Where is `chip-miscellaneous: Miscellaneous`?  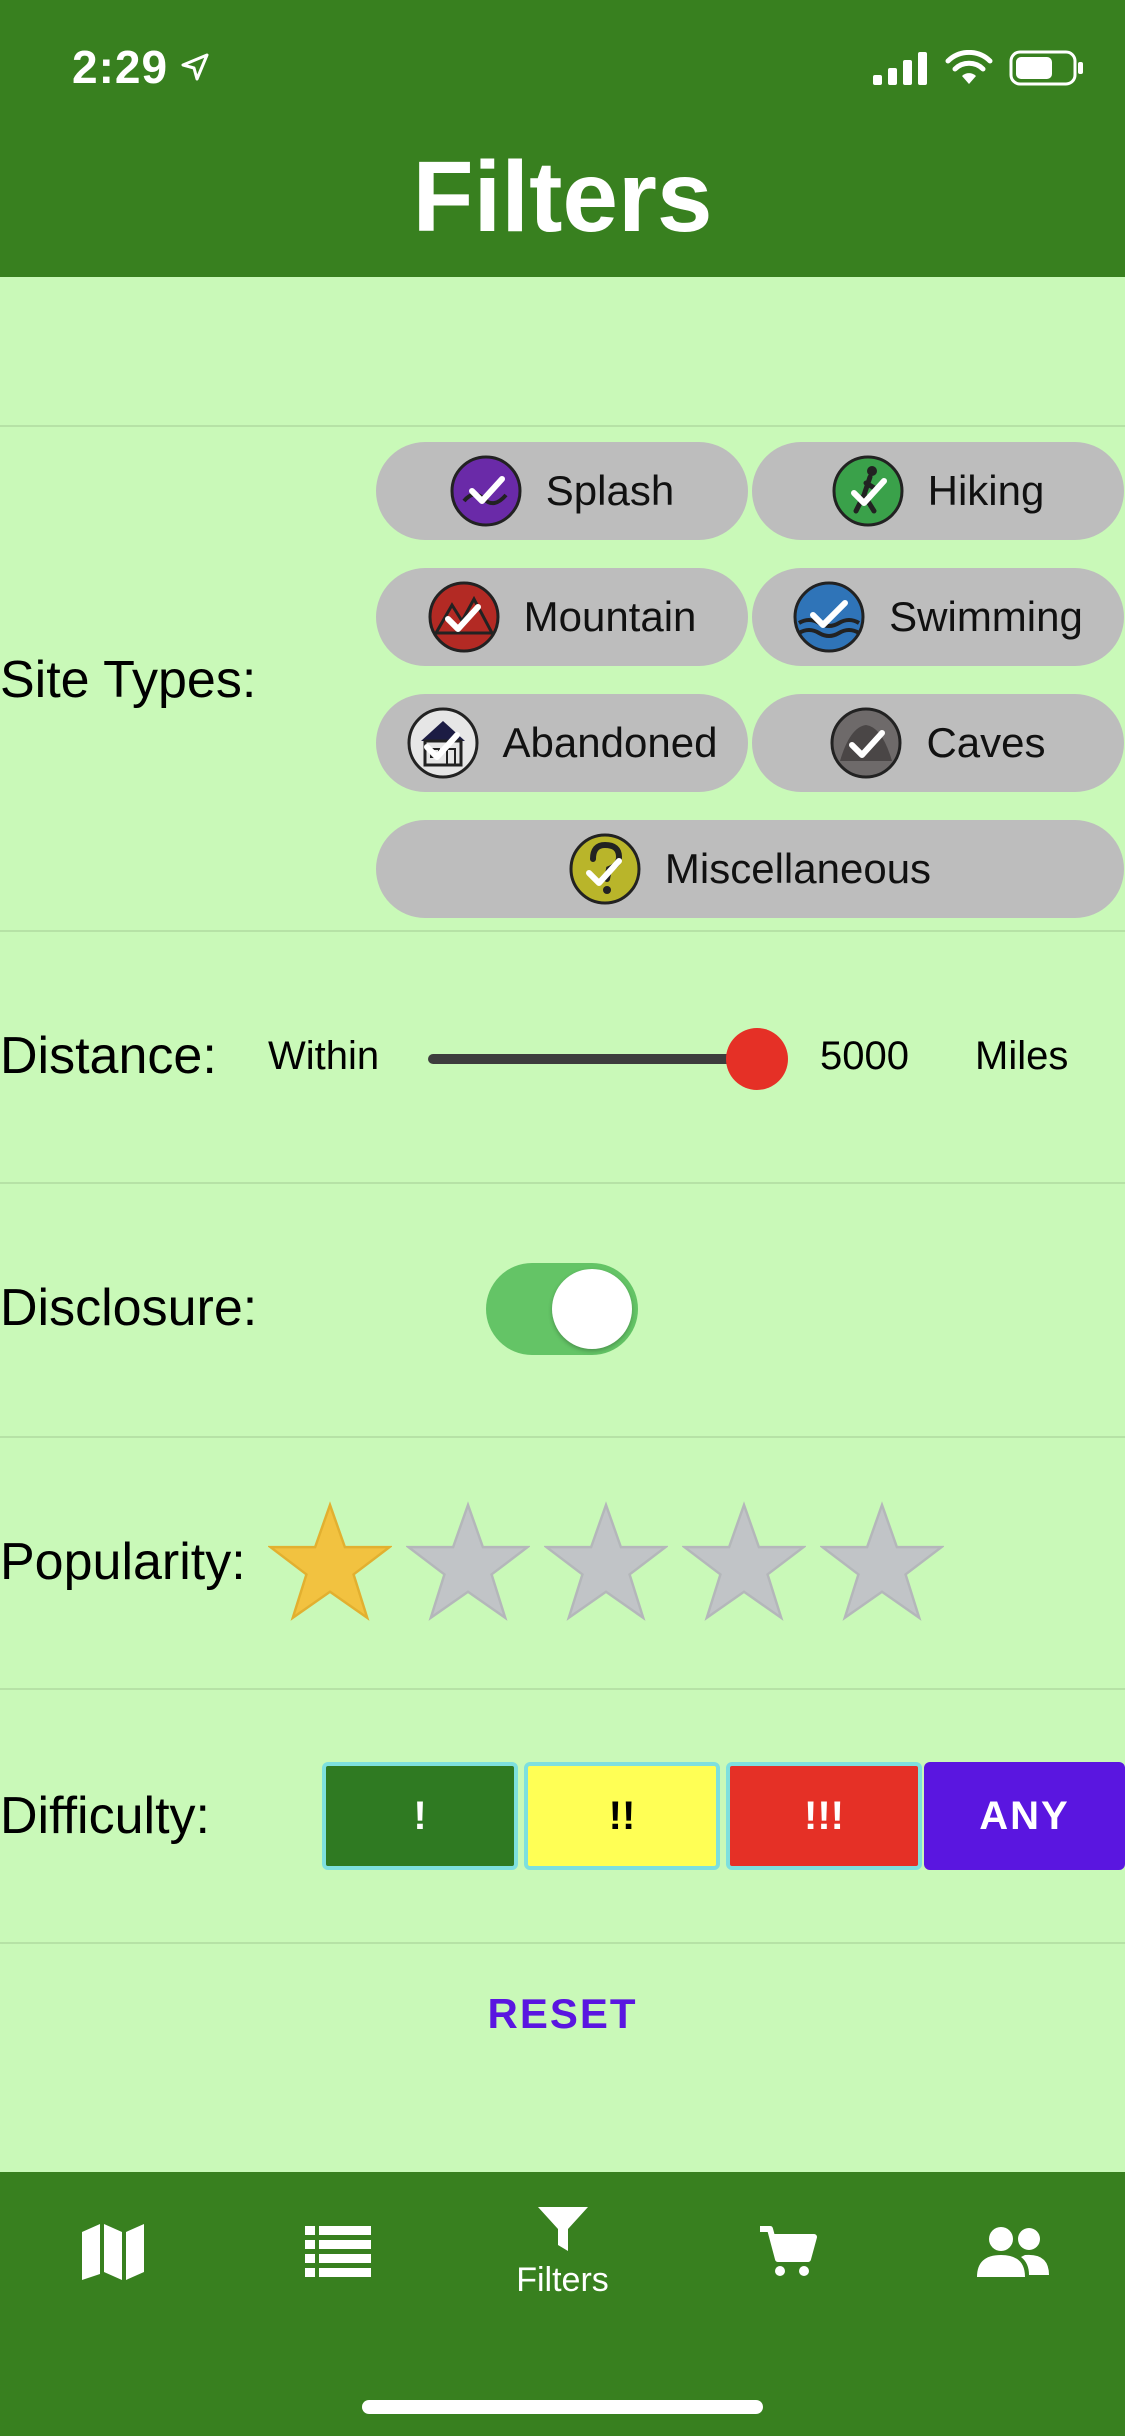
chip-miscellaneous: Miscellaneous is located at coordinates (750, 869).